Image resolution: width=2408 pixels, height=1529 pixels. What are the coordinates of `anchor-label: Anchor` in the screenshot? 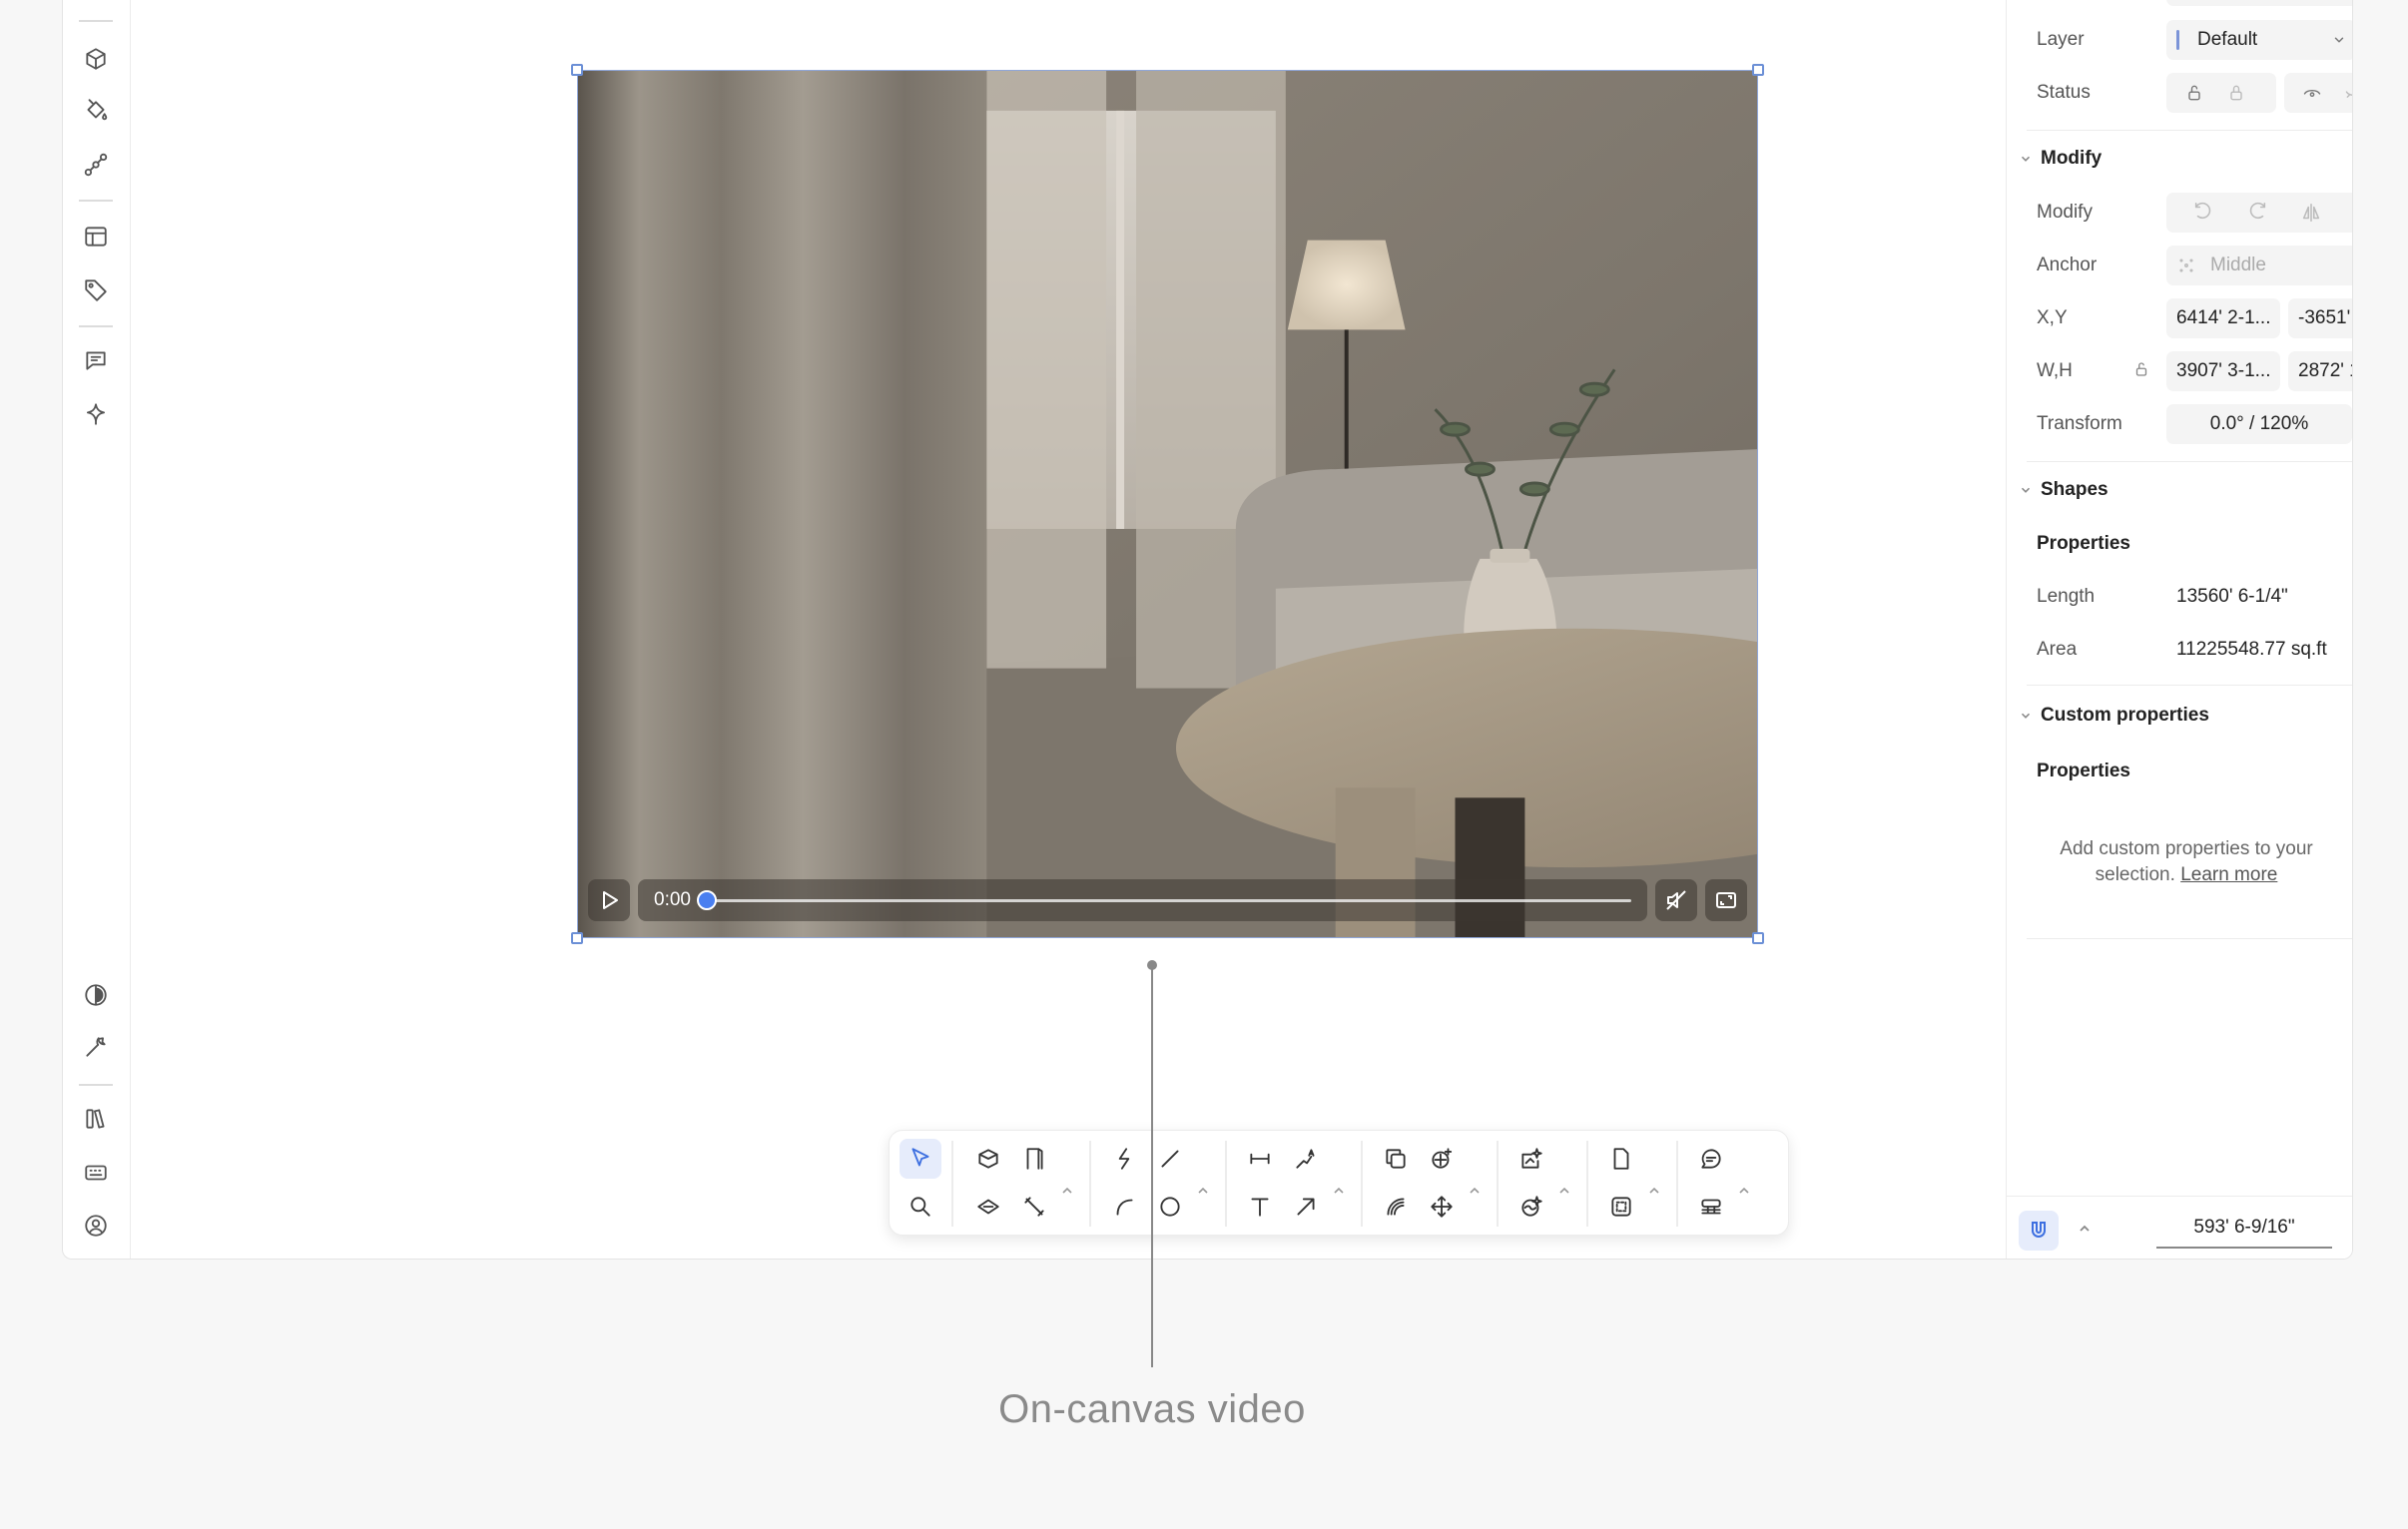 It's located at (2068, 265).